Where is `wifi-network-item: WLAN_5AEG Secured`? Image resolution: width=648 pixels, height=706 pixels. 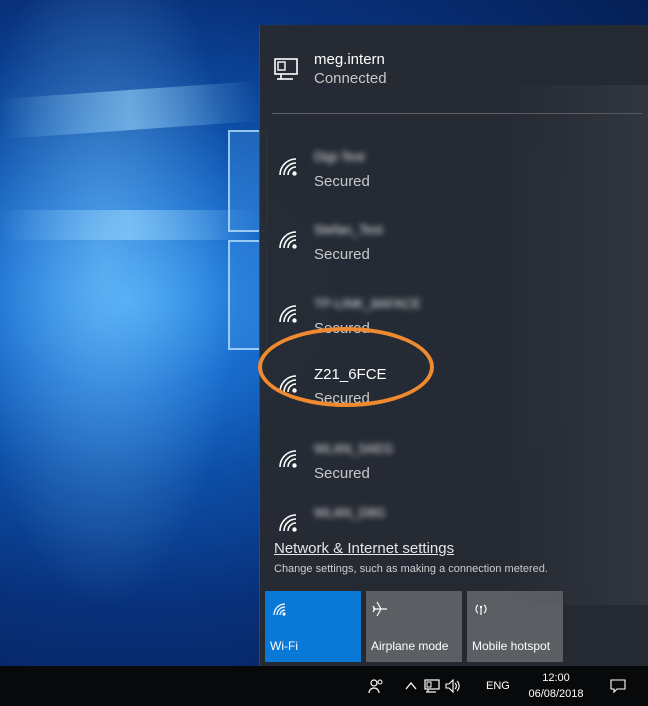 wifi-network-item: WLAN_5AEG Secured is located at coordinates (454, 463).